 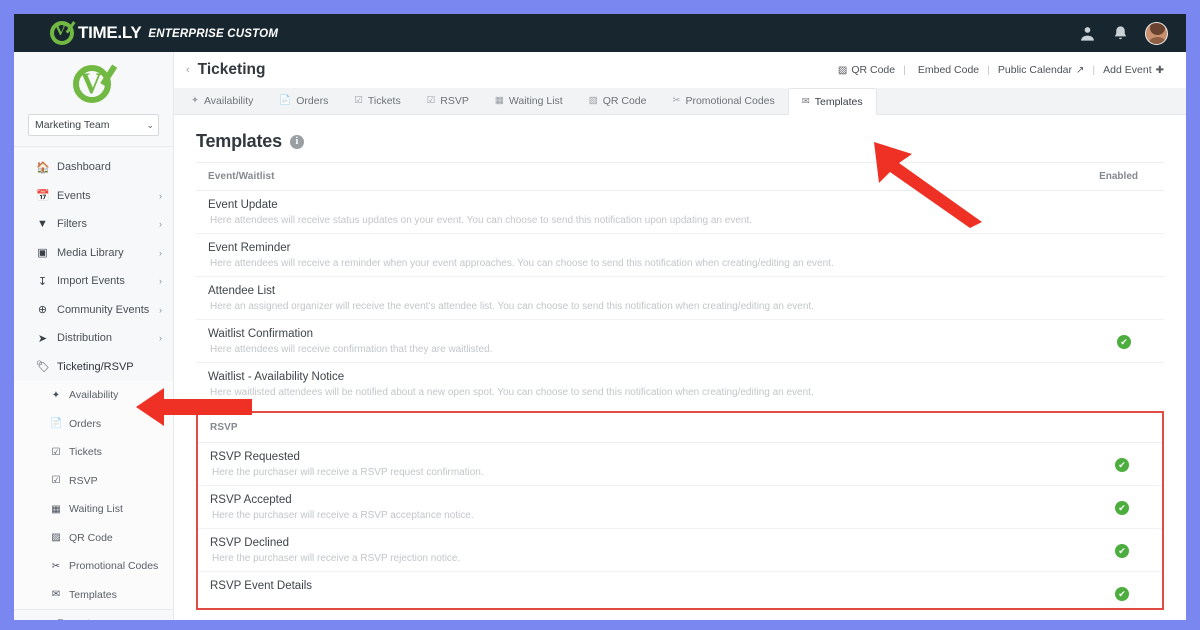 What do you see at coordinates (624, 100) in the screenshot?
I see `tab-label: QR Code` at bounding box center [624, 100].